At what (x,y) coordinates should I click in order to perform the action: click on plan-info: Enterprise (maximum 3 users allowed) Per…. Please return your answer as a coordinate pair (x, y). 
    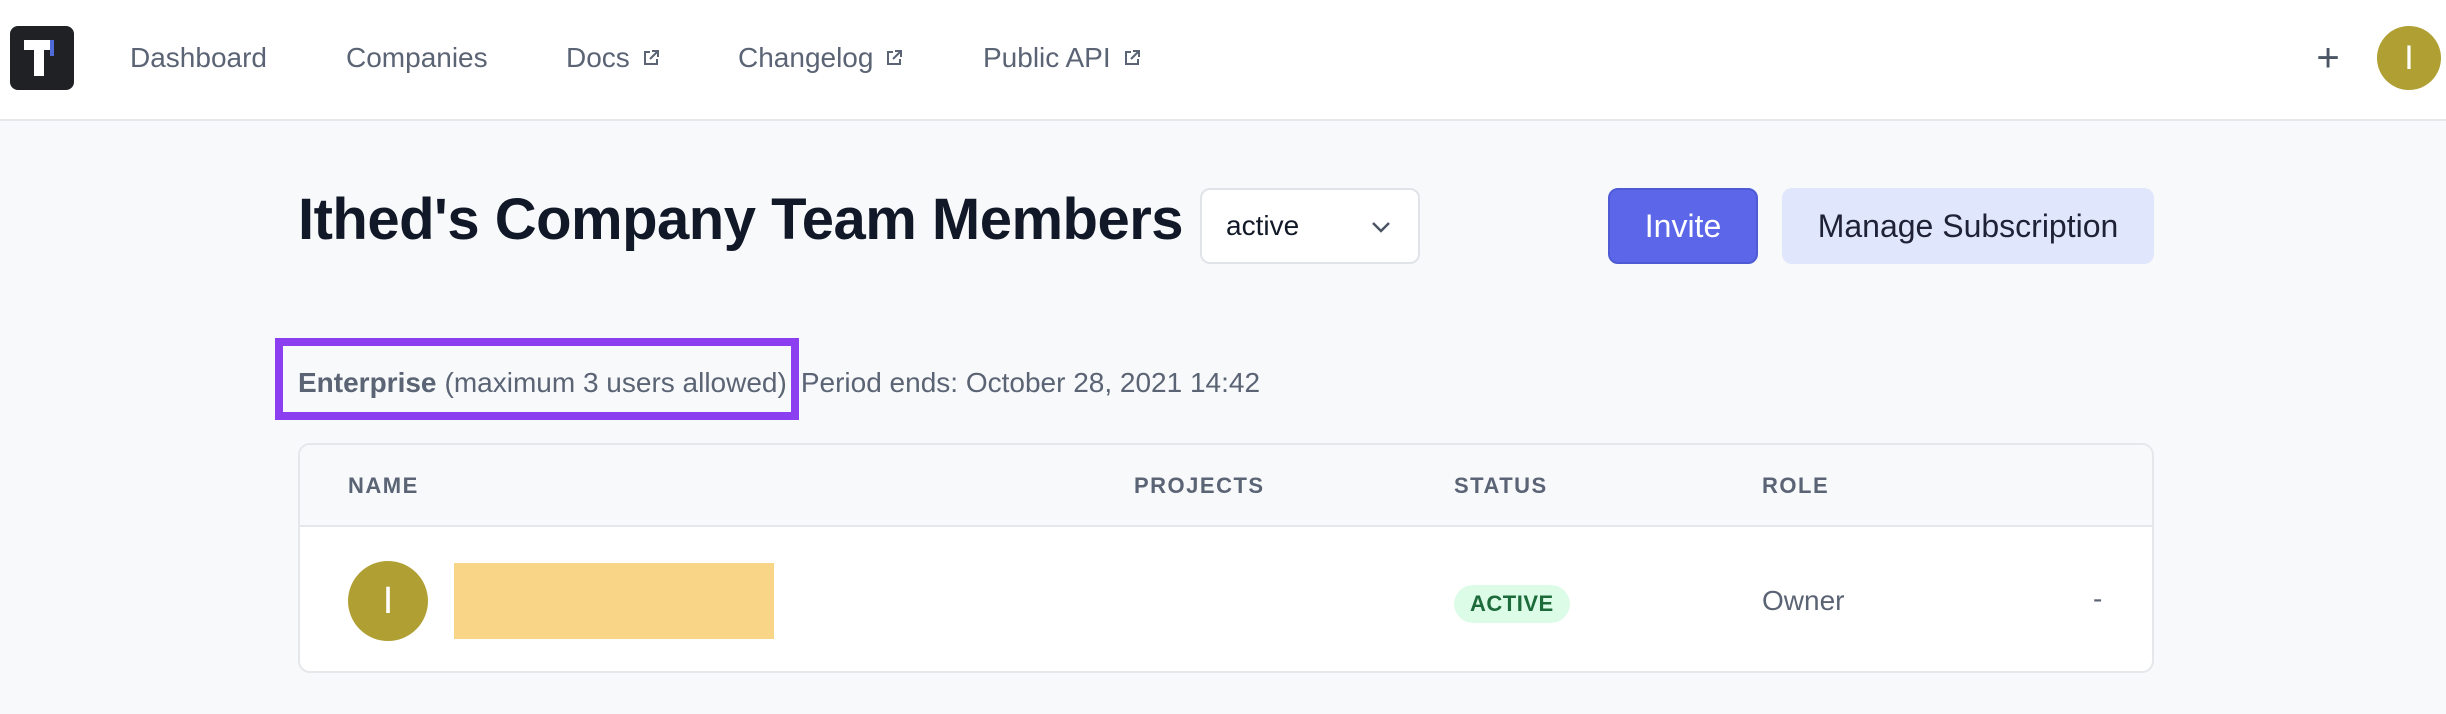
    Looking at the image, I should click on (779, 383).